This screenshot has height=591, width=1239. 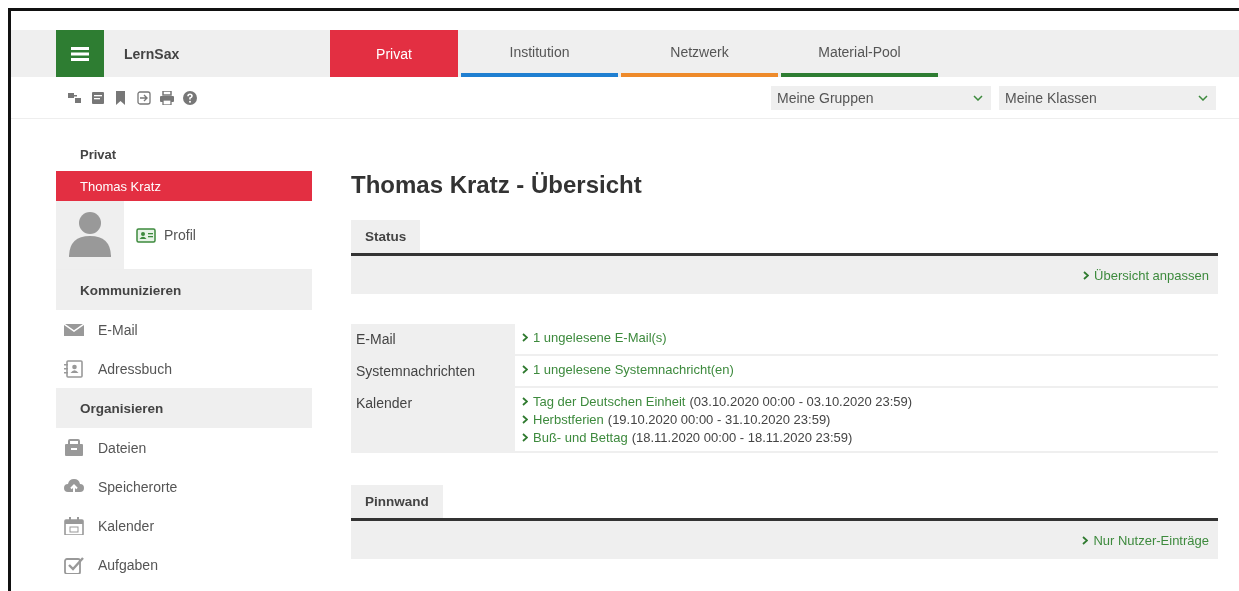 What do you see at coordinates (1107, 97) in the screenshot?
I see `dropdown: Meine Klassen` at bounding box center [1107, 97].